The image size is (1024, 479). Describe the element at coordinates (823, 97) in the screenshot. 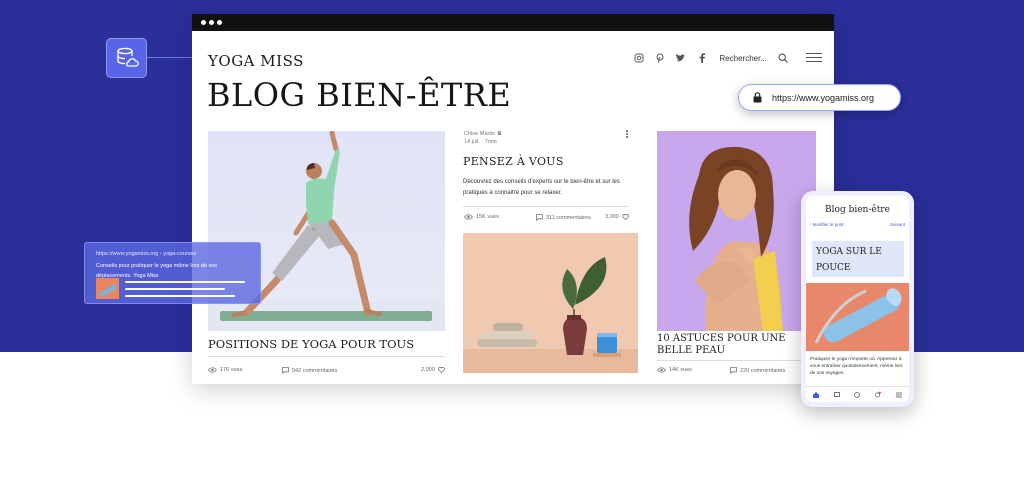

I see `url-text: https://www.yogamiss.org` at that location.